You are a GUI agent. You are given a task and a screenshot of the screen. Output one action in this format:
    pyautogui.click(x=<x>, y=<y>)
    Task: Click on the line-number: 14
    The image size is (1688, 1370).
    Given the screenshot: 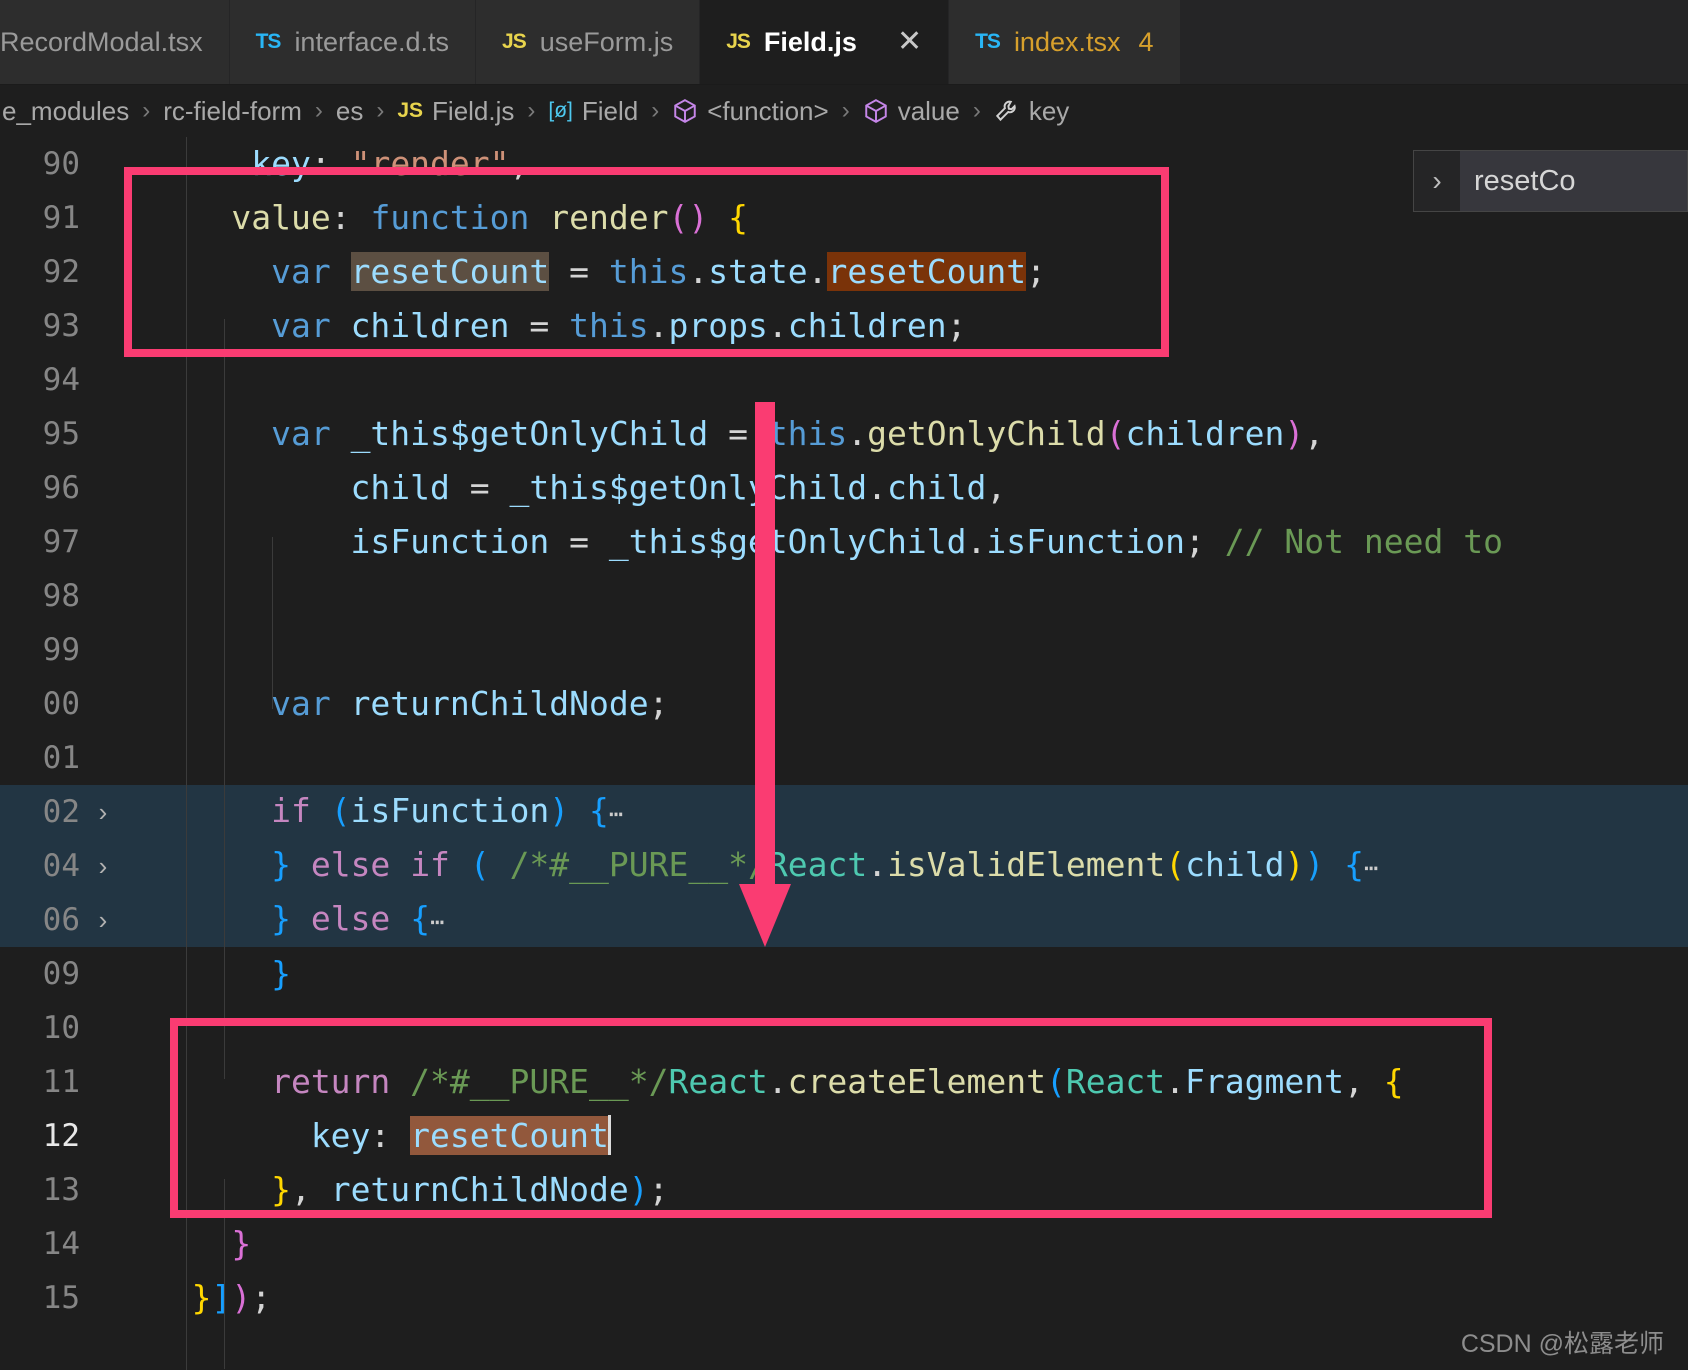 What is the action you would take?
    pyautogui.click(x=61, y=1244)
    